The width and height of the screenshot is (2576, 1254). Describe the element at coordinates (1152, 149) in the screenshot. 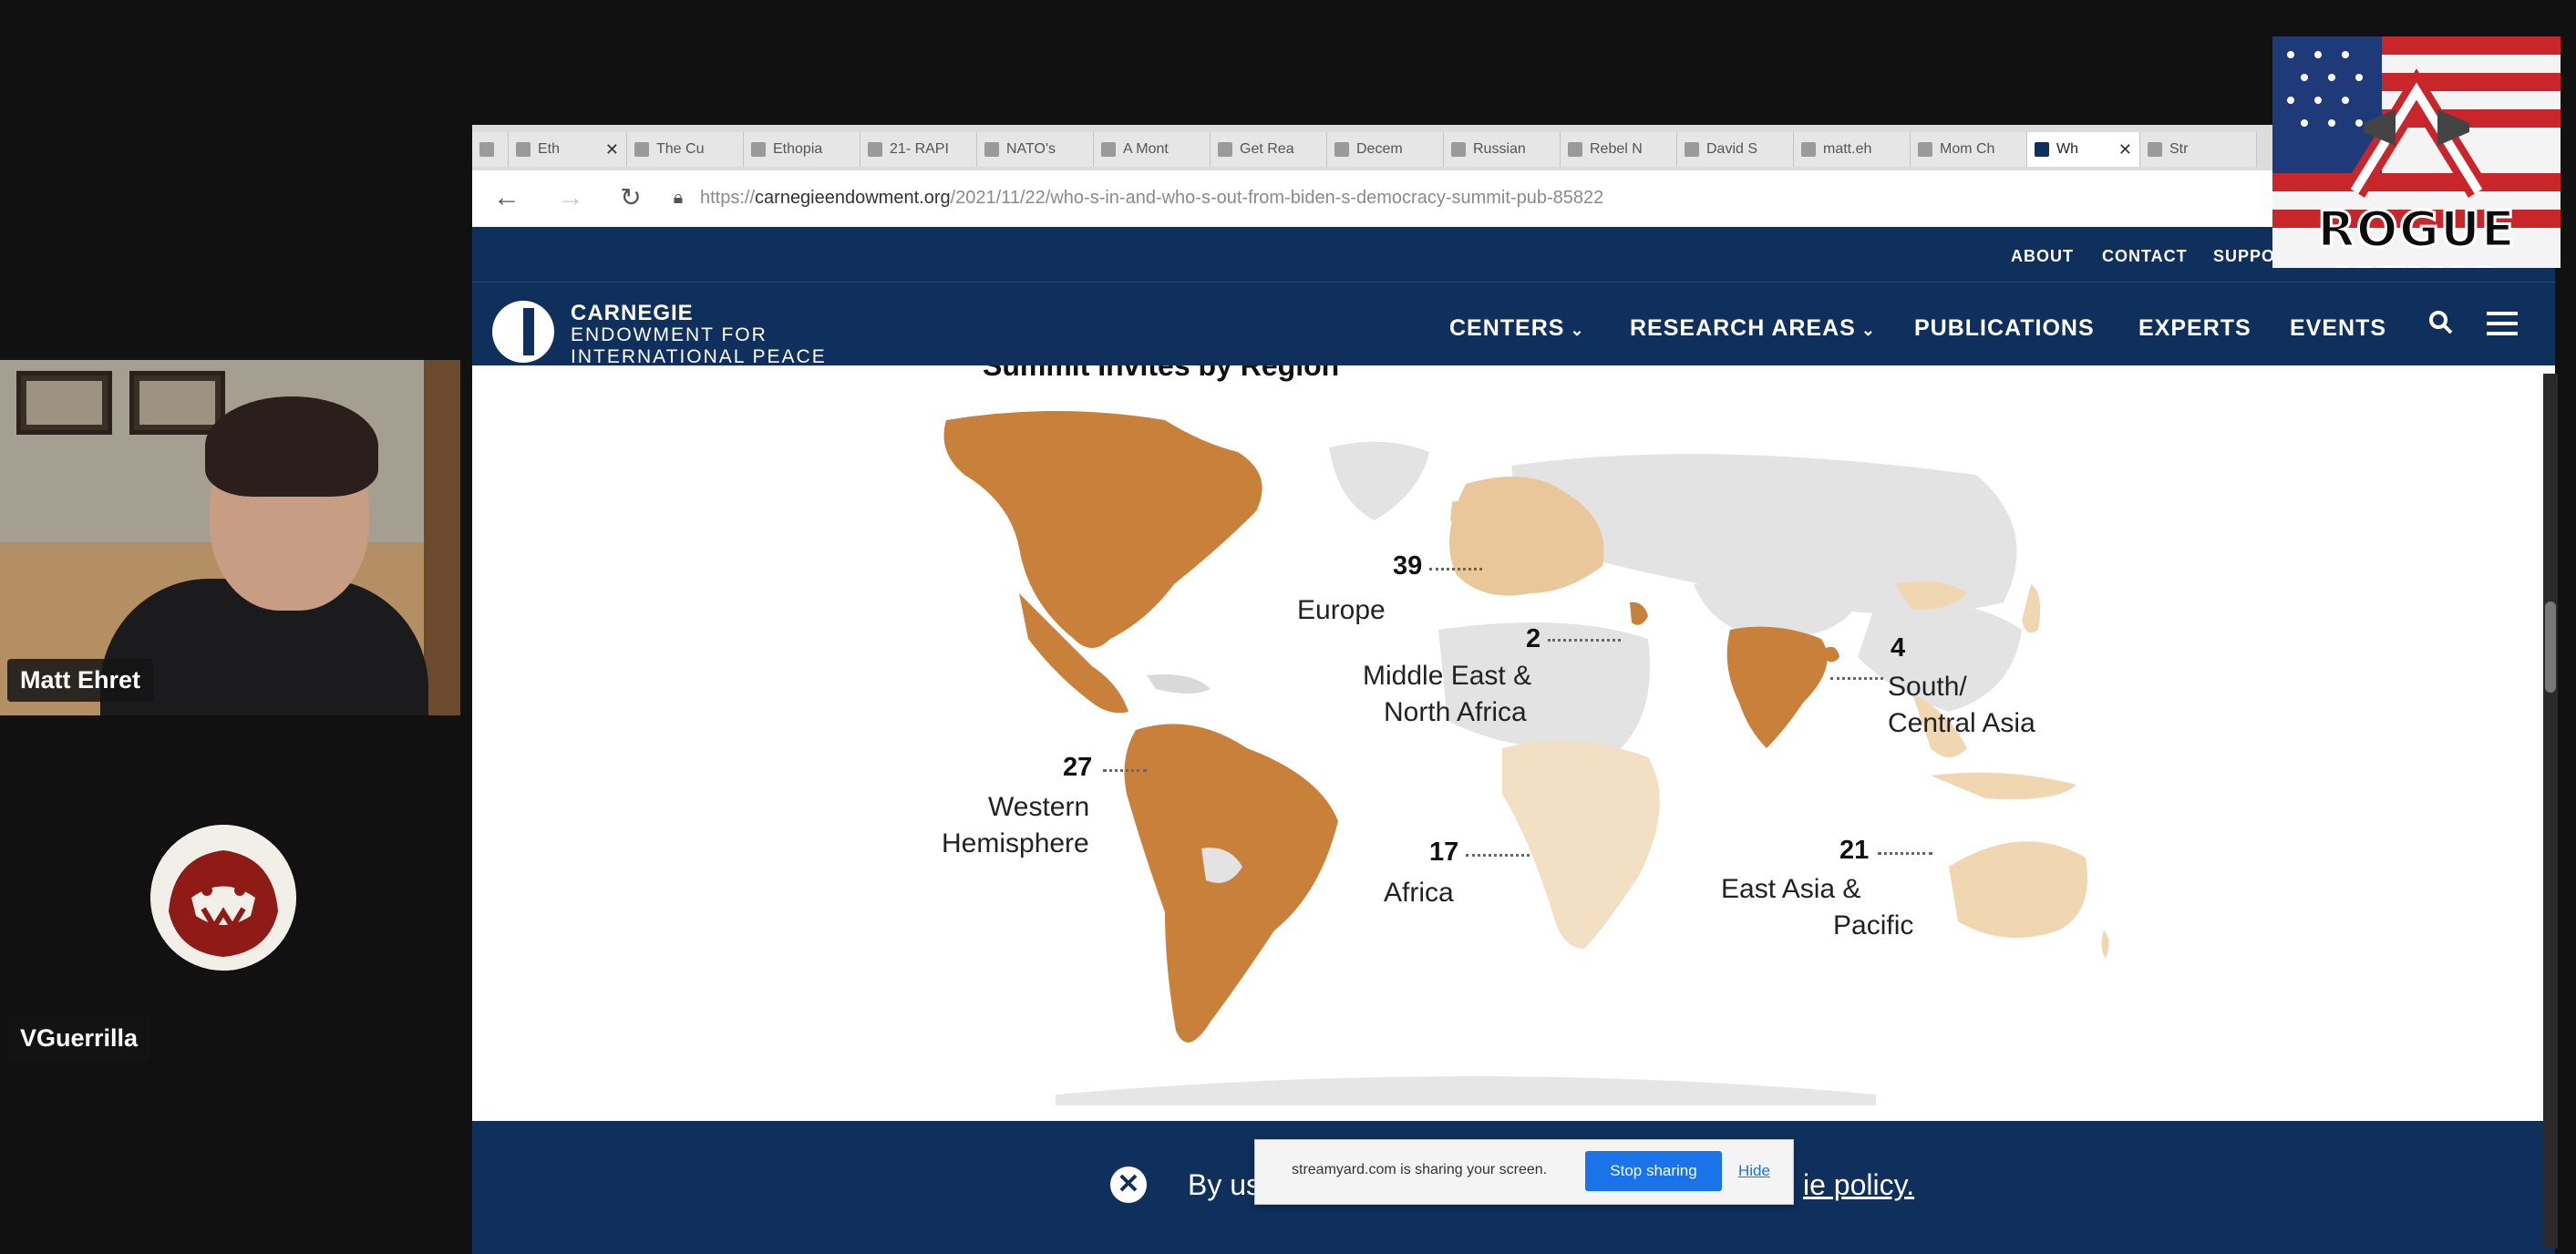

I see `browser-tab: A Mont` at that location.